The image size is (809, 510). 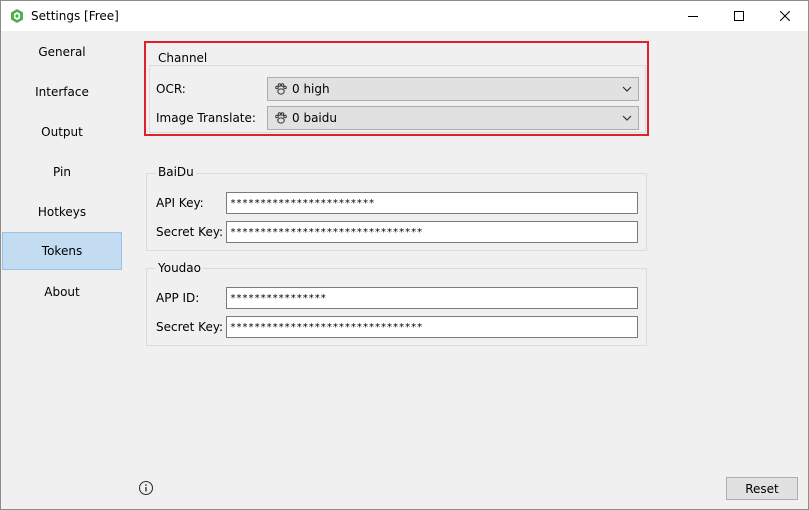 I want to click on youdao-app-id-input, so click(x=432, y=298).